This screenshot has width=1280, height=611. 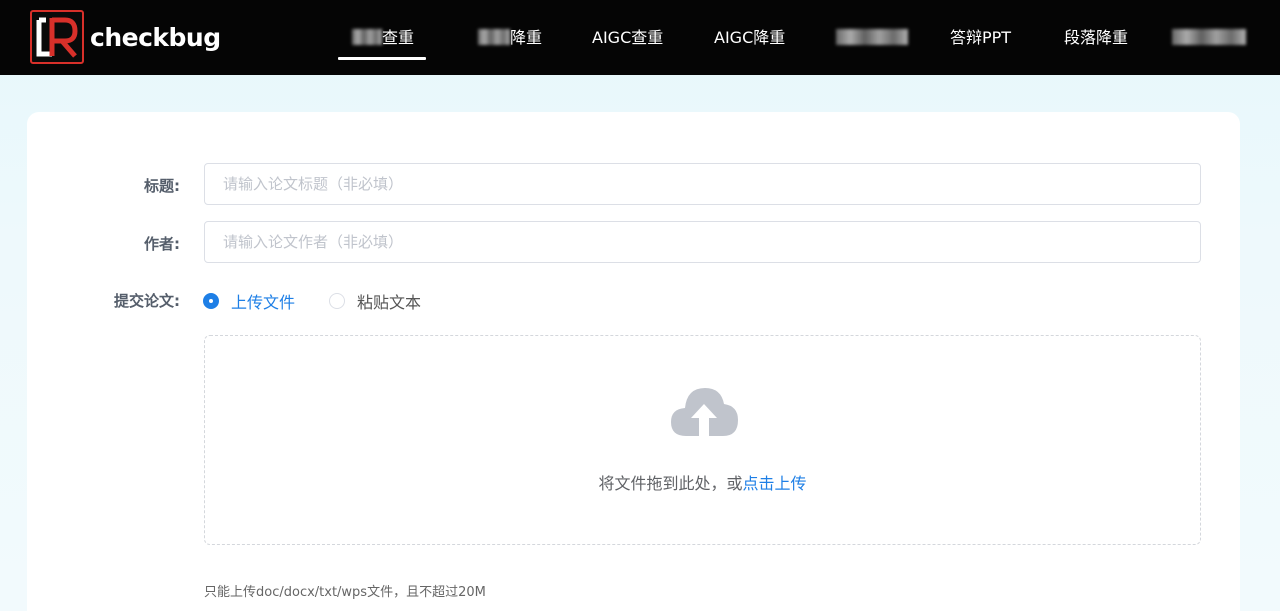 I want to click on radio-paste-text: 粘贴文本, so click(x=375, y=301).